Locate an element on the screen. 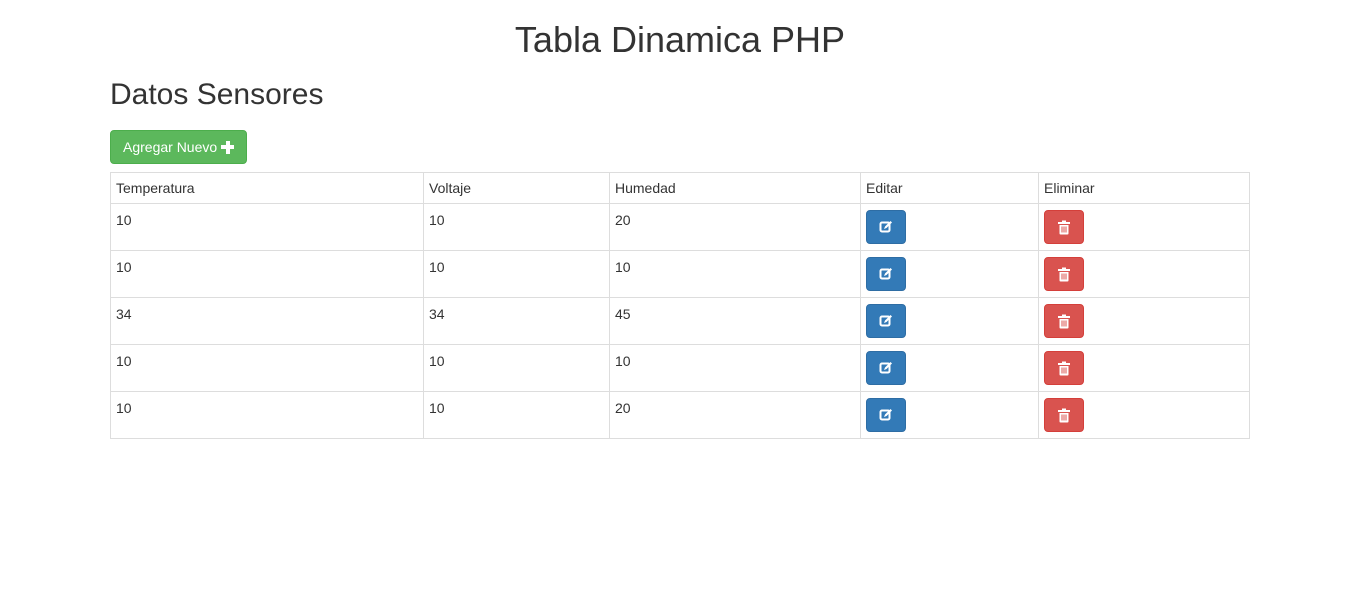  section-title: Datos Sensores is located at coordinates (217, 94).